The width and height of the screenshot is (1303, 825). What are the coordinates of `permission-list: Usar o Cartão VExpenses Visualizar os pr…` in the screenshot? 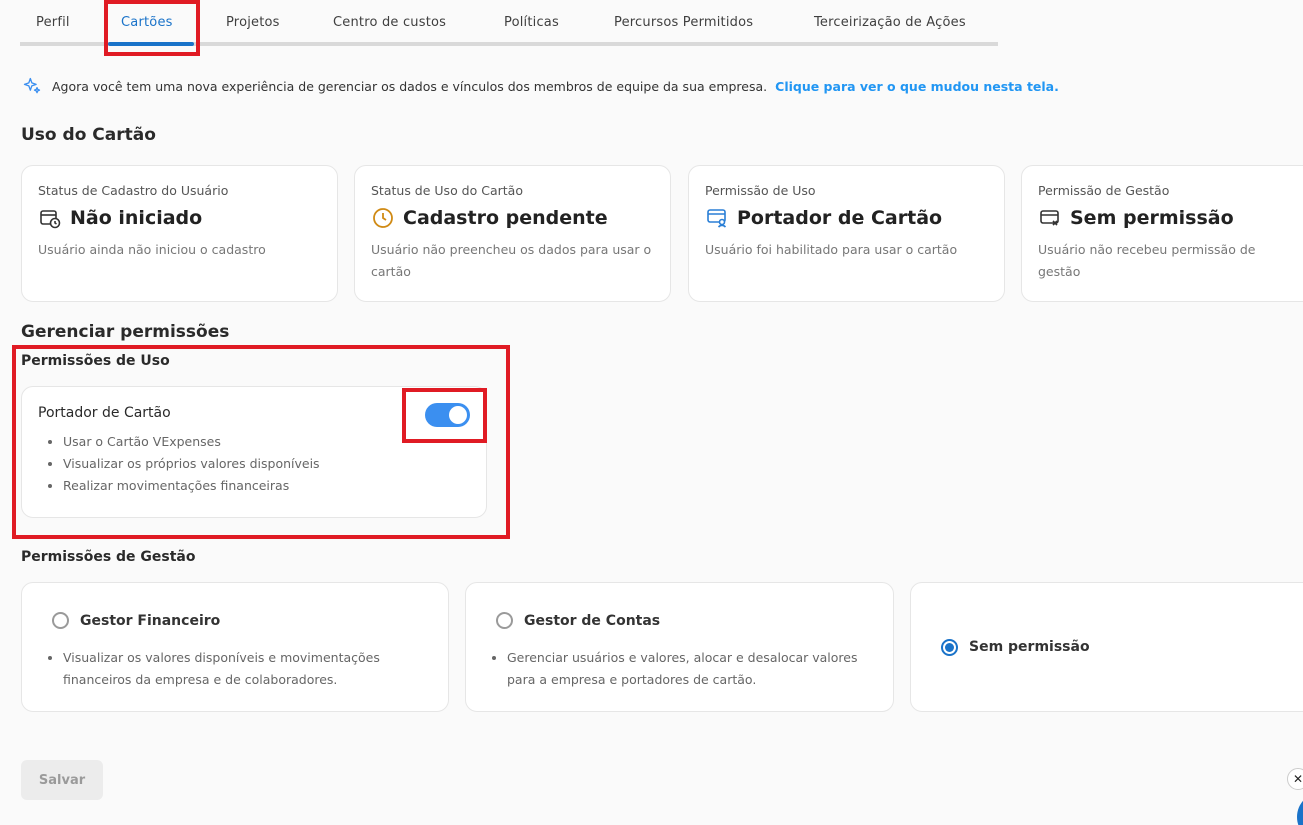 It's located at (254, 464).